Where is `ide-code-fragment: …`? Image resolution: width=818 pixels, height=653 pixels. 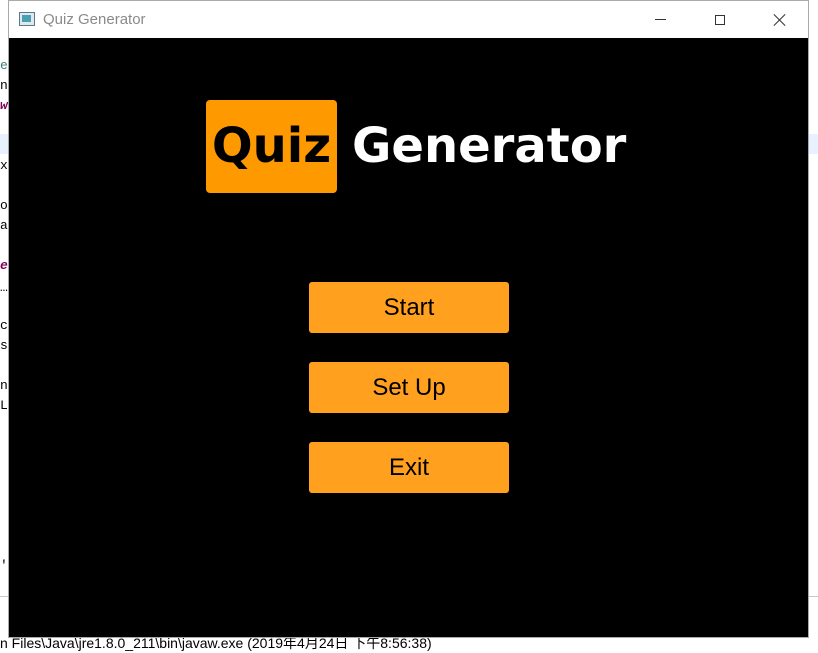
ide-code-fragment: … is located at coordinates (4, 287).